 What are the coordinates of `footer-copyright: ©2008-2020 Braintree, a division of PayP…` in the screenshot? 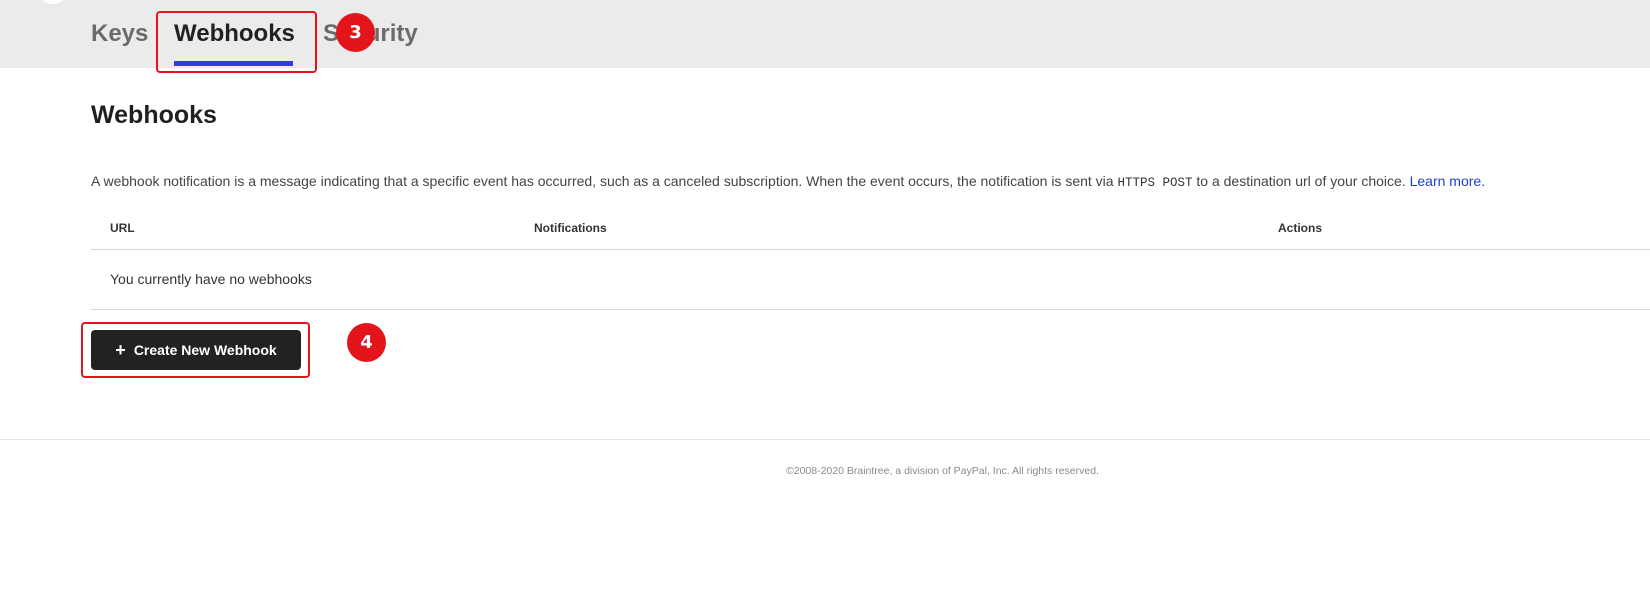 It's located at (942, 471).